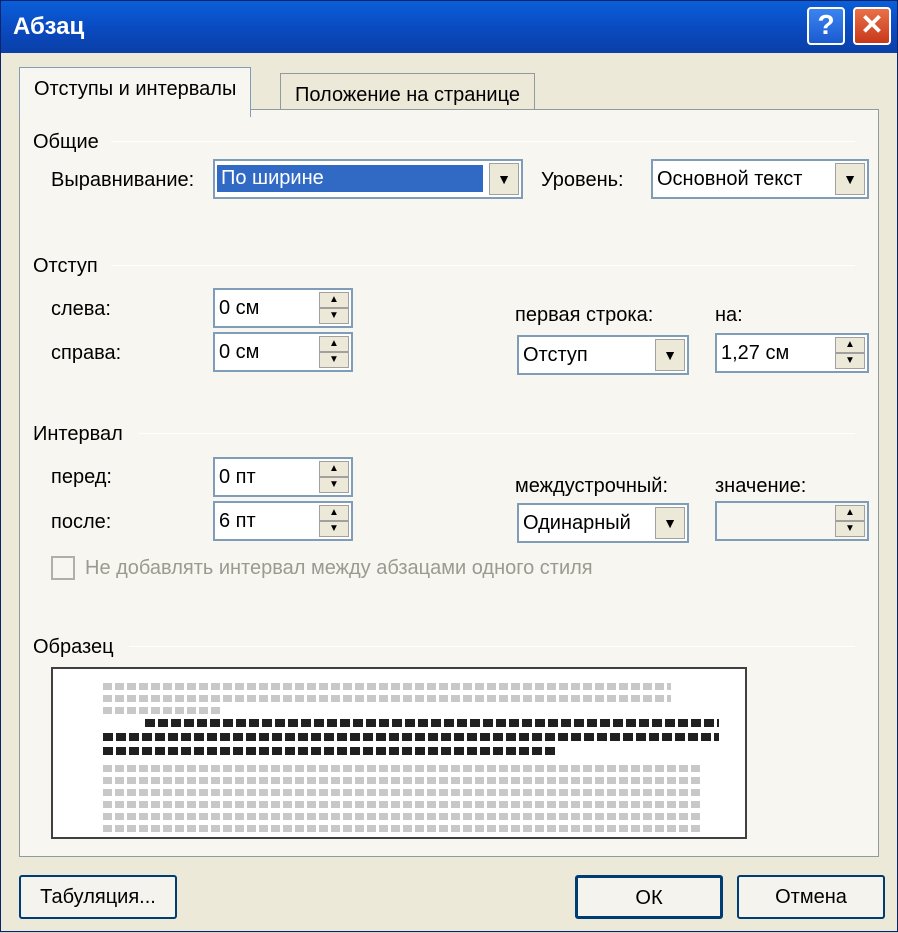 This screenshot has width=898, height=933. Describe the element at coordinates (350, 178) in the screenshot. I see `alignment-value: По ширине` at that location.